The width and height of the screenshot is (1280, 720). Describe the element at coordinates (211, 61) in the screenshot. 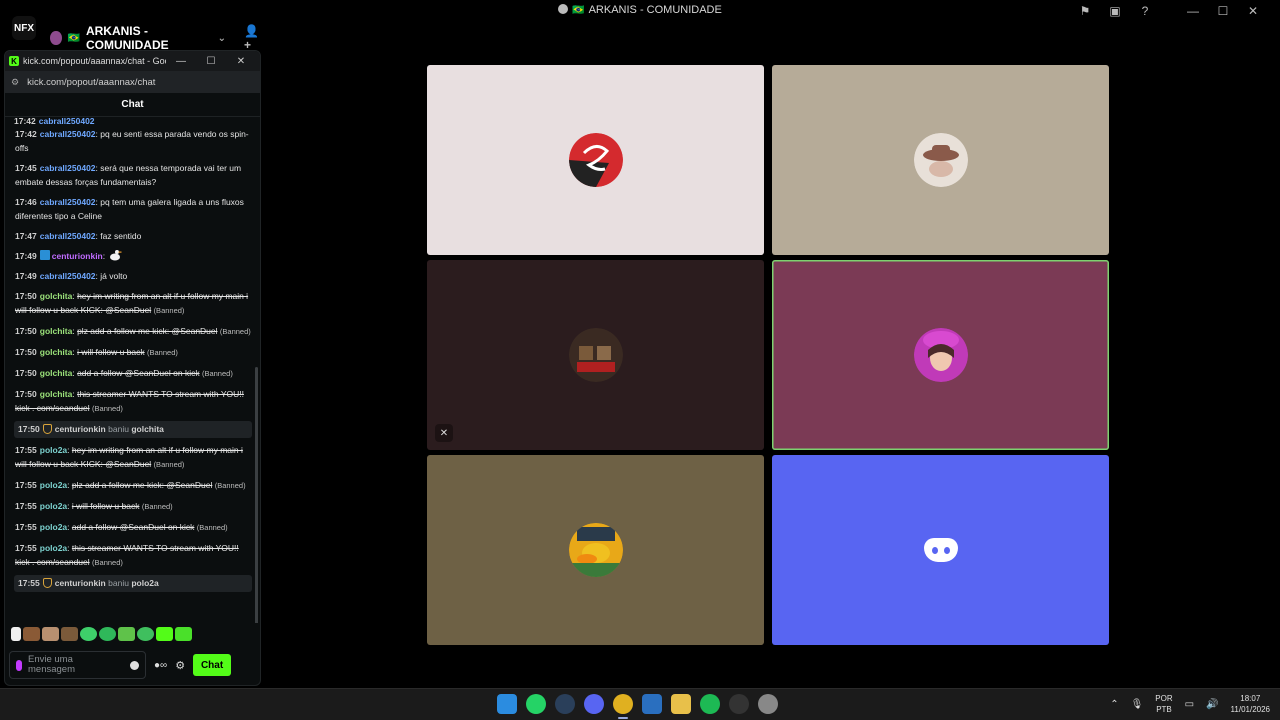

I see `popout-maximize-button: ☐` at that location.